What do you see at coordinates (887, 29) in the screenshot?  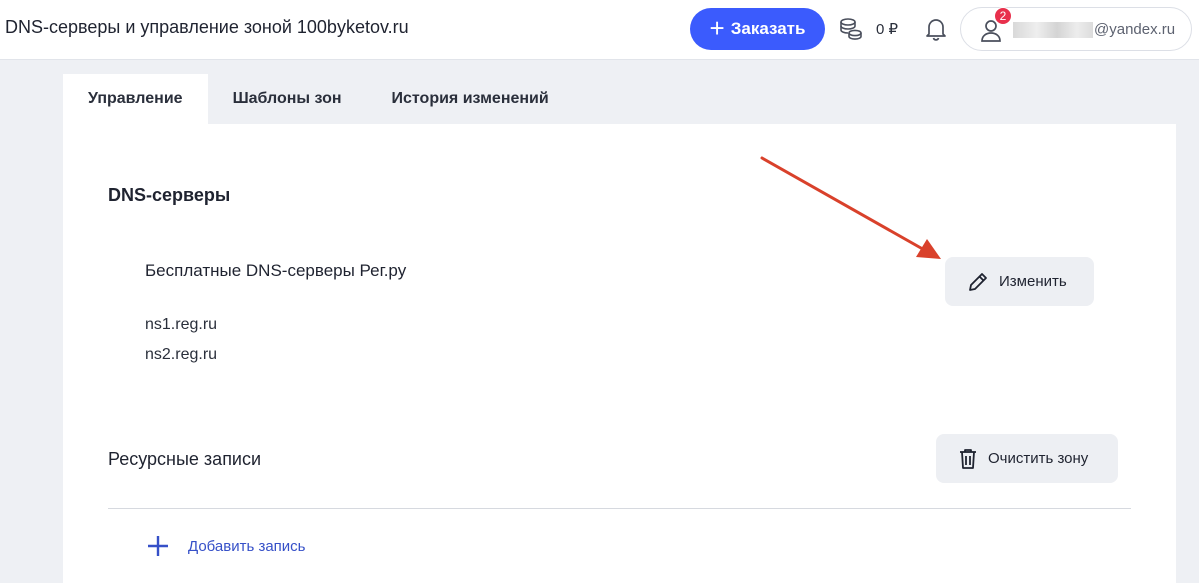 I see `balance-value: 0 ₽` at bounding box center [887, 29].